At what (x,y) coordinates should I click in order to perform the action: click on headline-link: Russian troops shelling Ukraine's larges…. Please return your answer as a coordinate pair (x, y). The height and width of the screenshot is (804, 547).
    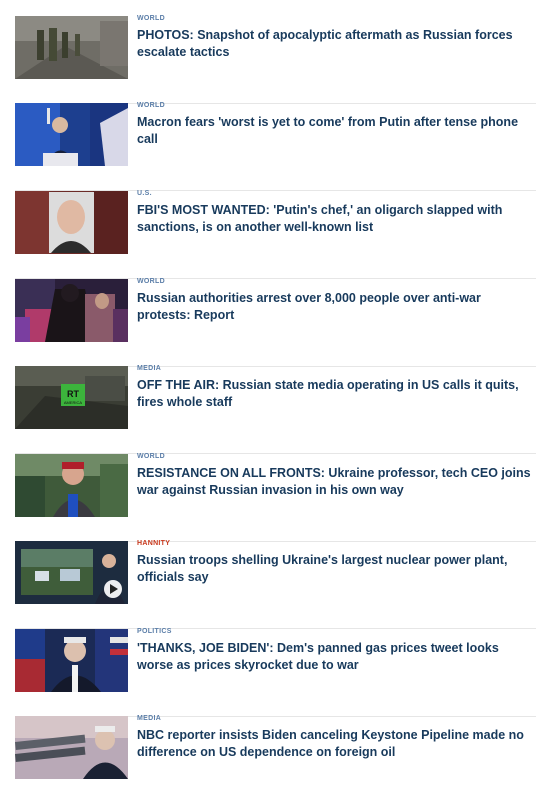
    Looking at the image, I should click on (336, 569).